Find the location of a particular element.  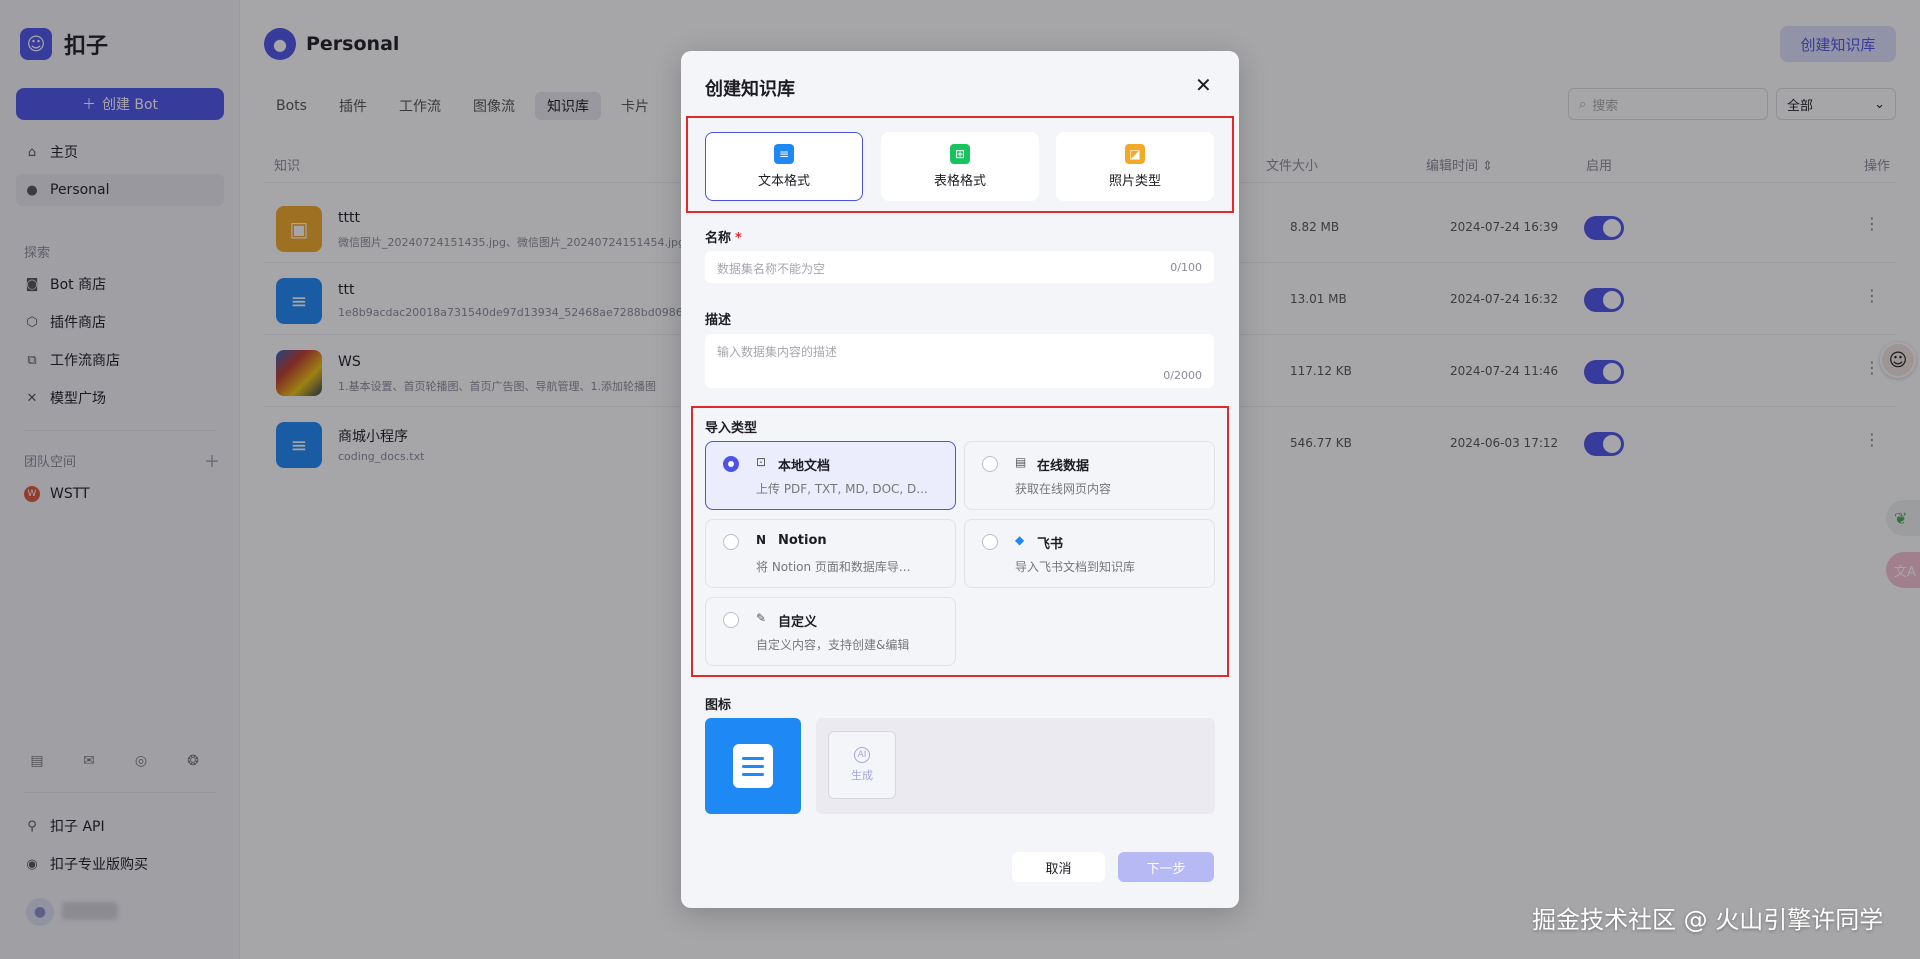

format-label: 文本格式 is located at coordinates (783, 181).